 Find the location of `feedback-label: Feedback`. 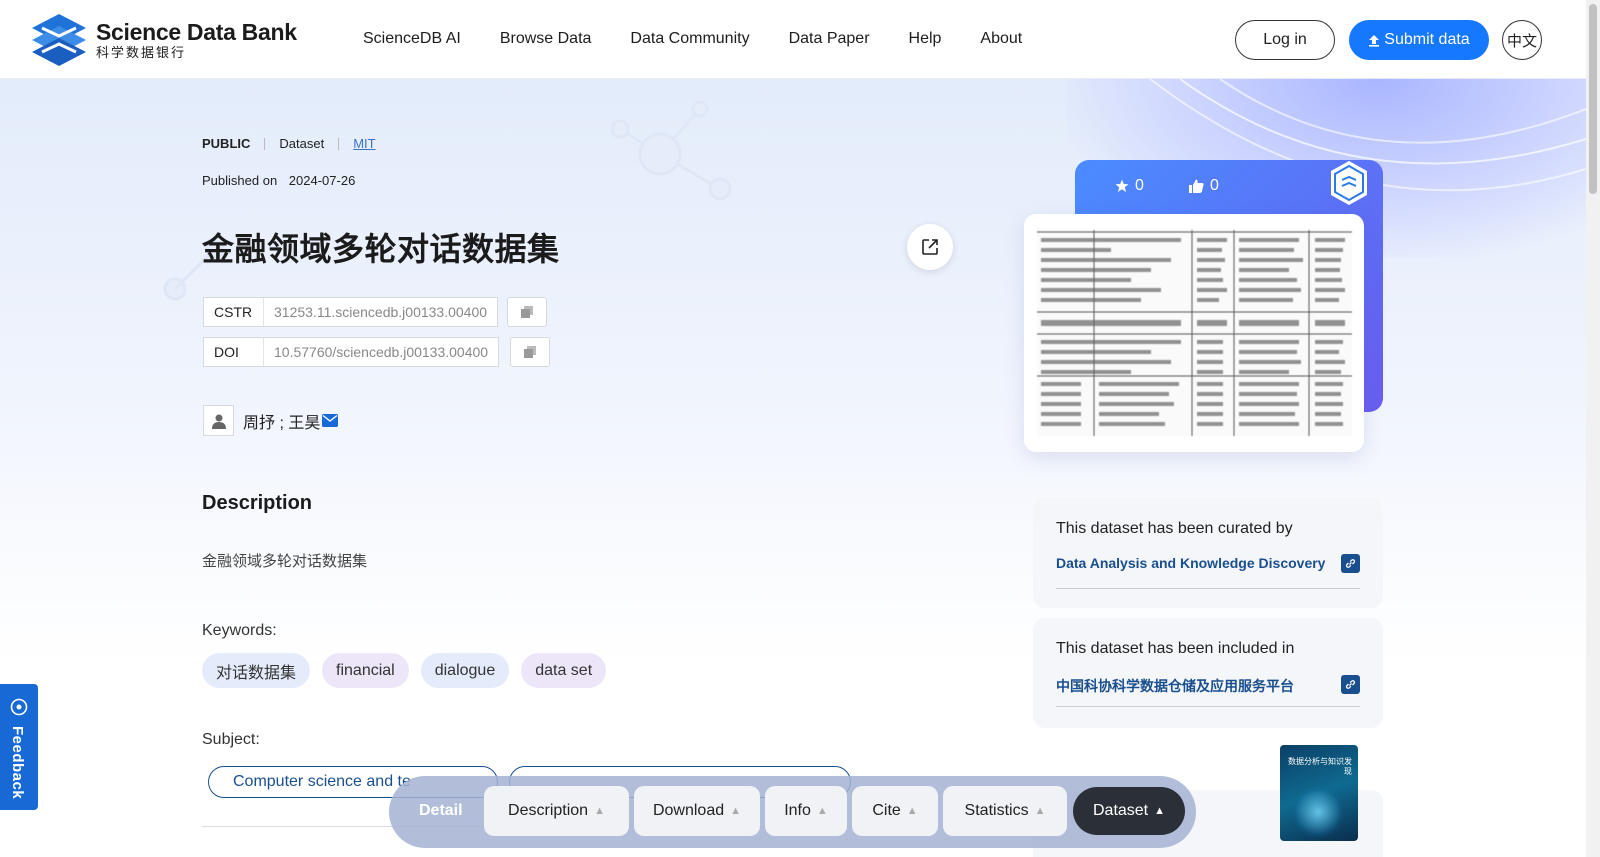

feedback-label: Feedback is located at coordinates (17, 763).